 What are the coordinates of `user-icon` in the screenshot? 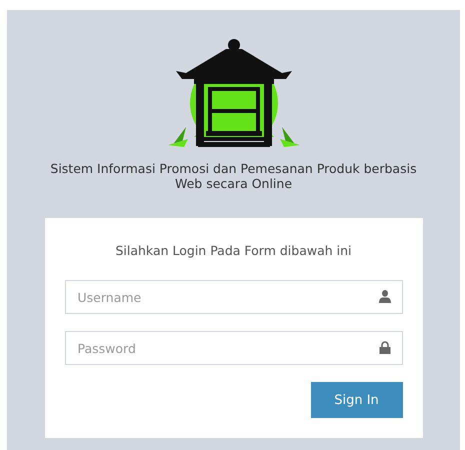 It's located at (384, 296).